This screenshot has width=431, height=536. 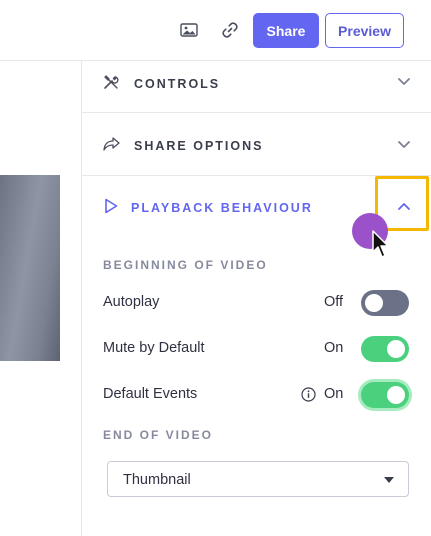 What do you see at coordinates (111, 82) in the screenshot?
I see `tools-icon` at bounding box center [111, 82].